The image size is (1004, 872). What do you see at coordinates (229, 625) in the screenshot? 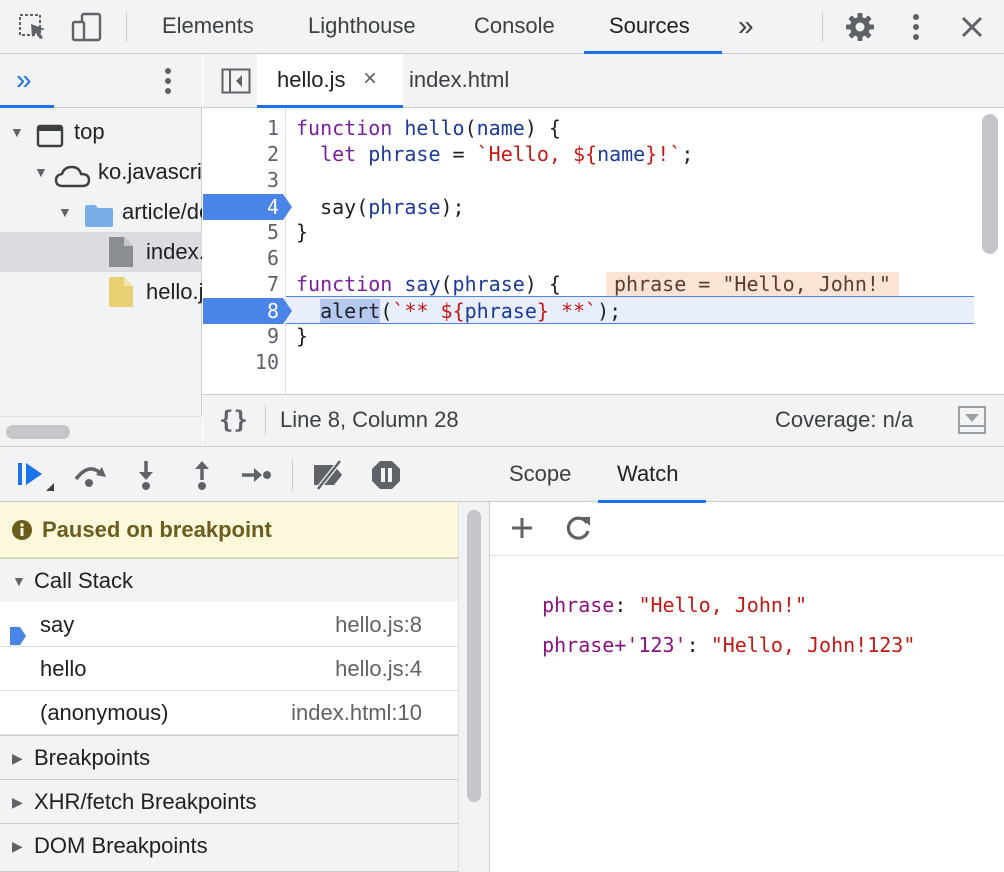
I see `call-frame-say: say hello.js:8` at bounding box center [229, 625].